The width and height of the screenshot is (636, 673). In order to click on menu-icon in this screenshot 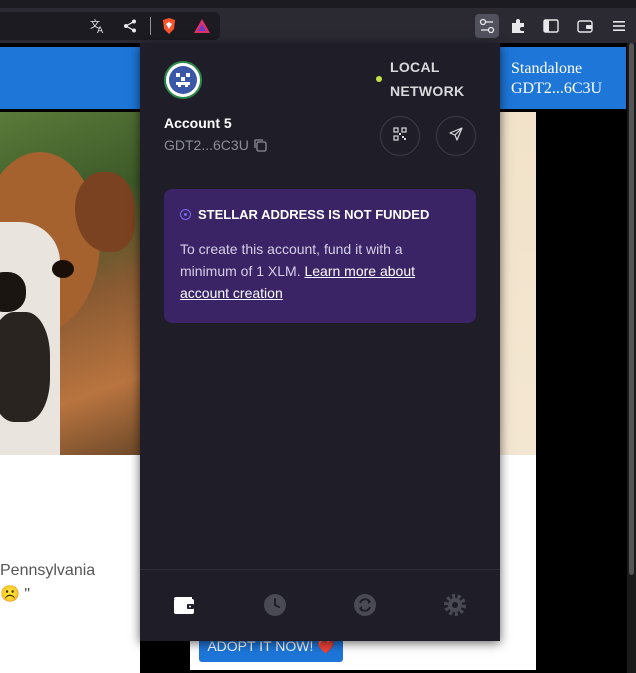, I will do `click(619, 26)`.